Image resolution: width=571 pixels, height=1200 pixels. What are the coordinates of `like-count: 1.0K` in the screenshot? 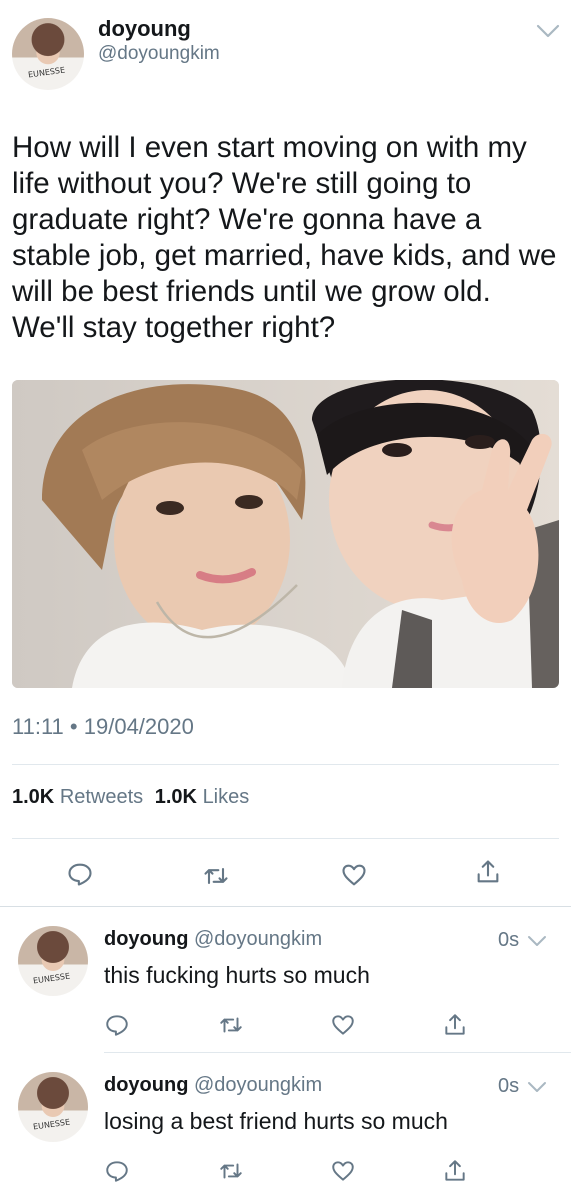 It's located at (176, 797).